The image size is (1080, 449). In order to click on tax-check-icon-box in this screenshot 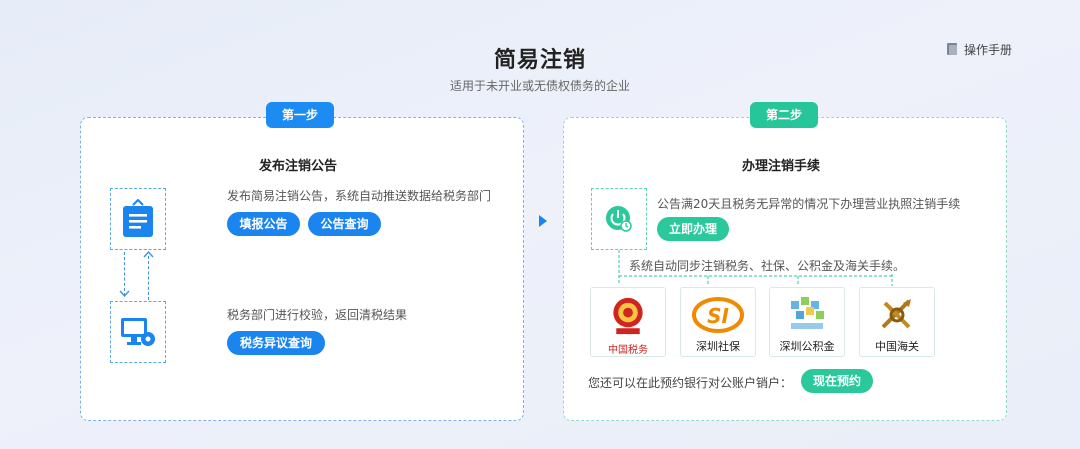, I will do `click(138, 332)`.